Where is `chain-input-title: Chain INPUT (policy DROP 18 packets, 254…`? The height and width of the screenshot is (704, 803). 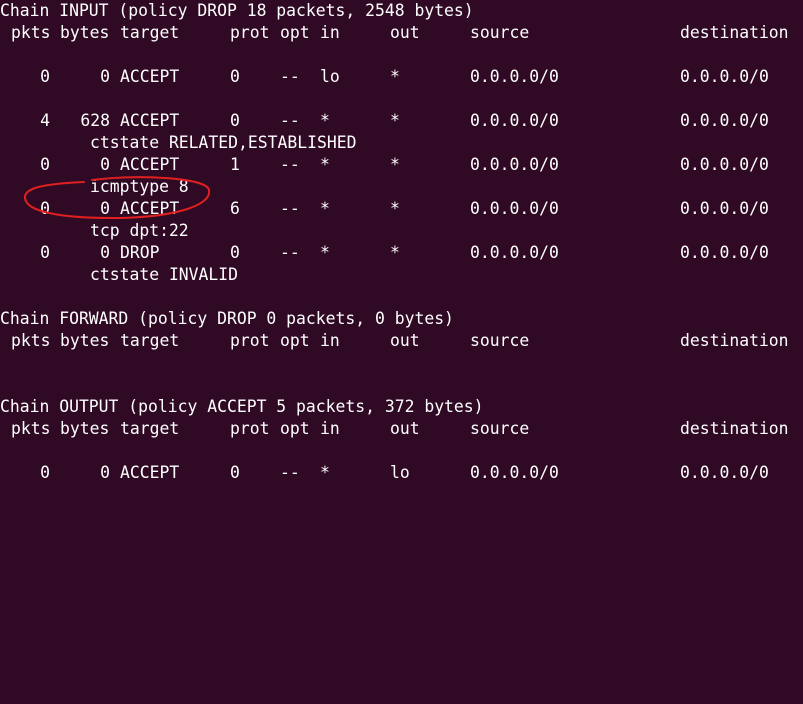
chain-input-title: Chain INPUT (policy DROP 18 packets, 254… is located at coordinates (237, 10).